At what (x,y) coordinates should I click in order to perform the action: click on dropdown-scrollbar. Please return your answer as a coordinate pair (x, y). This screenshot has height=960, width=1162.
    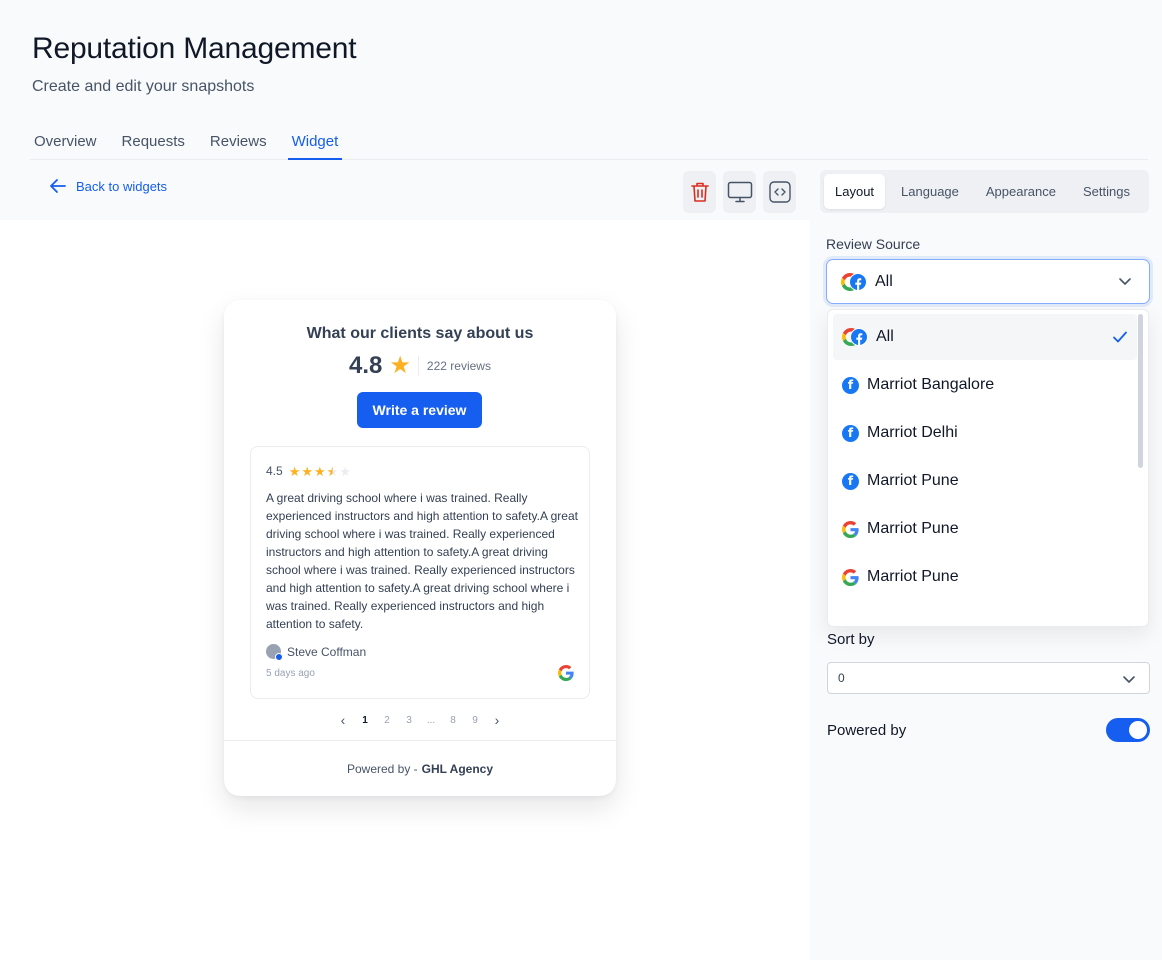
    Looking at the image, I should click on (1140, 391).